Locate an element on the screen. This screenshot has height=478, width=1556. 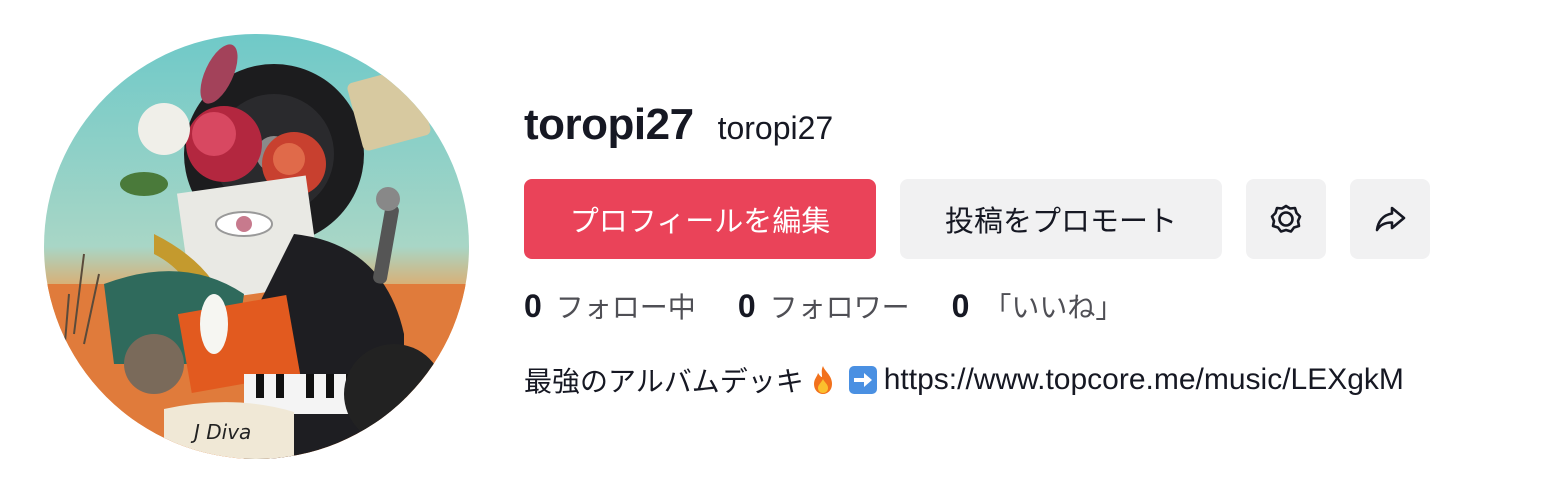
username: toropi27 is located at coordinates (609, 124).